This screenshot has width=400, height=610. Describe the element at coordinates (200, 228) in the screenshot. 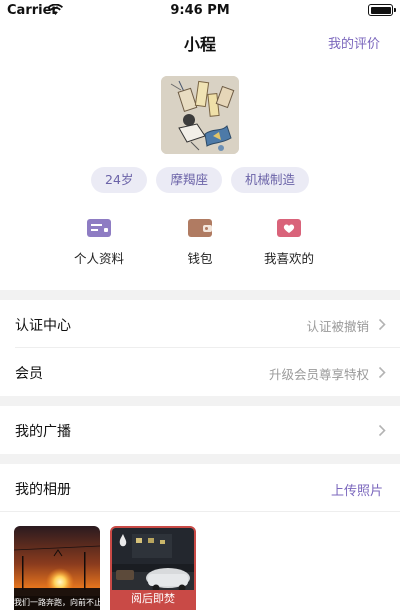

I see `wallet-icon` at that location.